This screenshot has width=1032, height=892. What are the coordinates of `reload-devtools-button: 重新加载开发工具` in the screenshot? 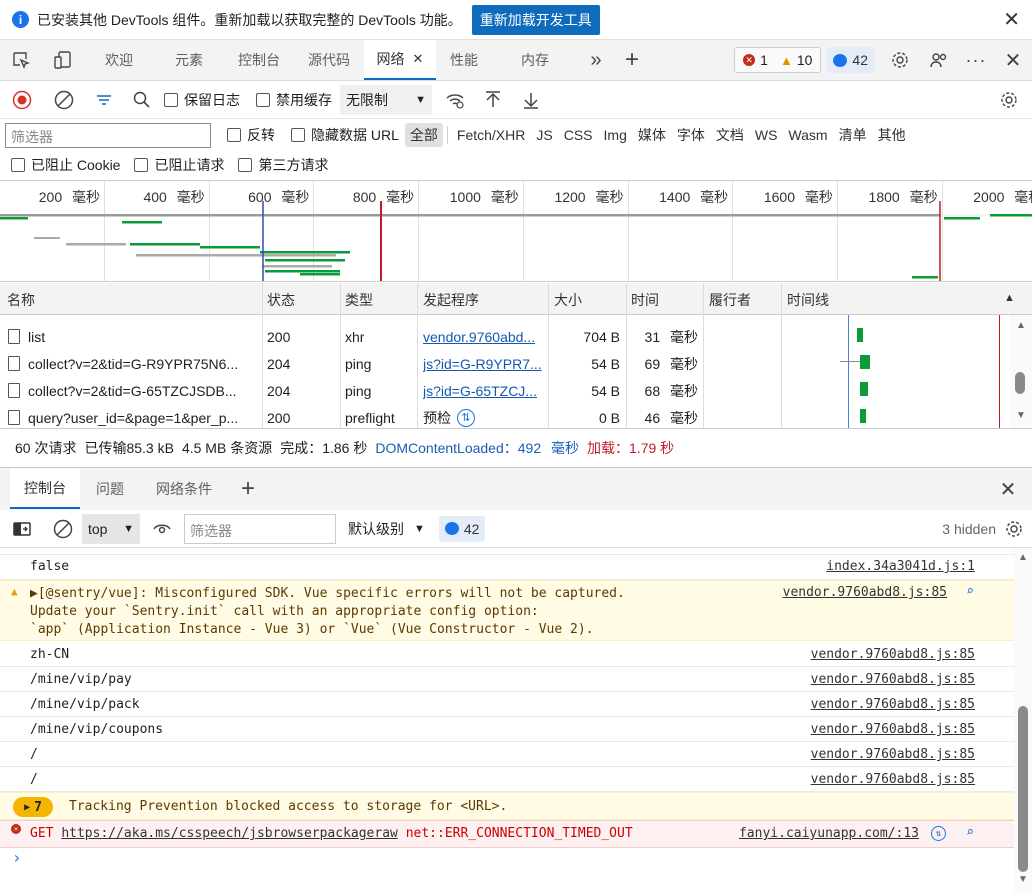 It's located at (535, 19).